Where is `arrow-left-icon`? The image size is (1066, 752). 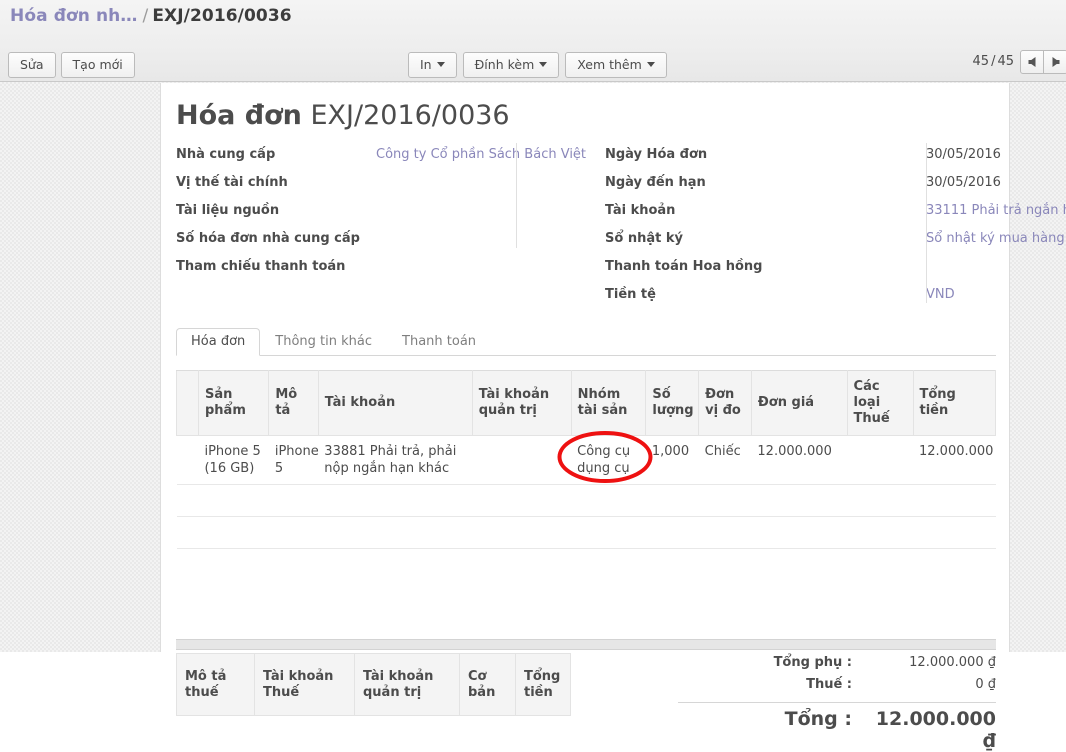 arrow-left-icon is located at coordinates (1032, 62).